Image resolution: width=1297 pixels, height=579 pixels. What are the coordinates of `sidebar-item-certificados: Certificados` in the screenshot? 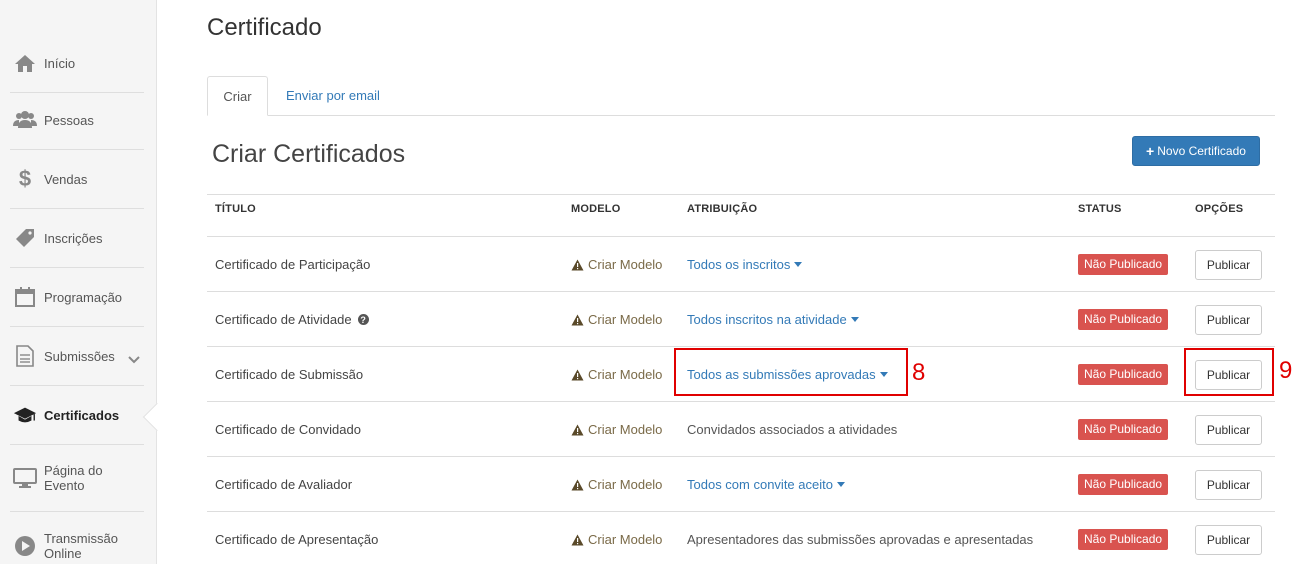 It's located at (77, 415).